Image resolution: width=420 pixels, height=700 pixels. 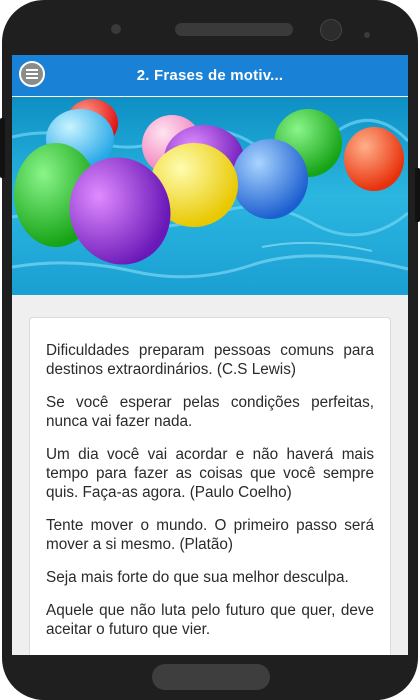 What do you see at coordinates (417, 195) in the screenshot?
I see `power-button` at bounding box center [417, 195].